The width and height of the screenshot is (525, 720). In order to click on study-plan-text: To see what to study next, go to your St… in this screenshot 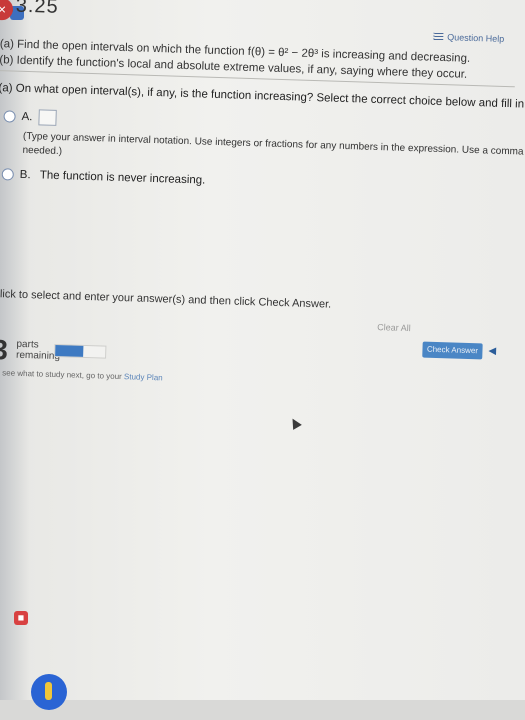, I will do `click(81, 375)`.